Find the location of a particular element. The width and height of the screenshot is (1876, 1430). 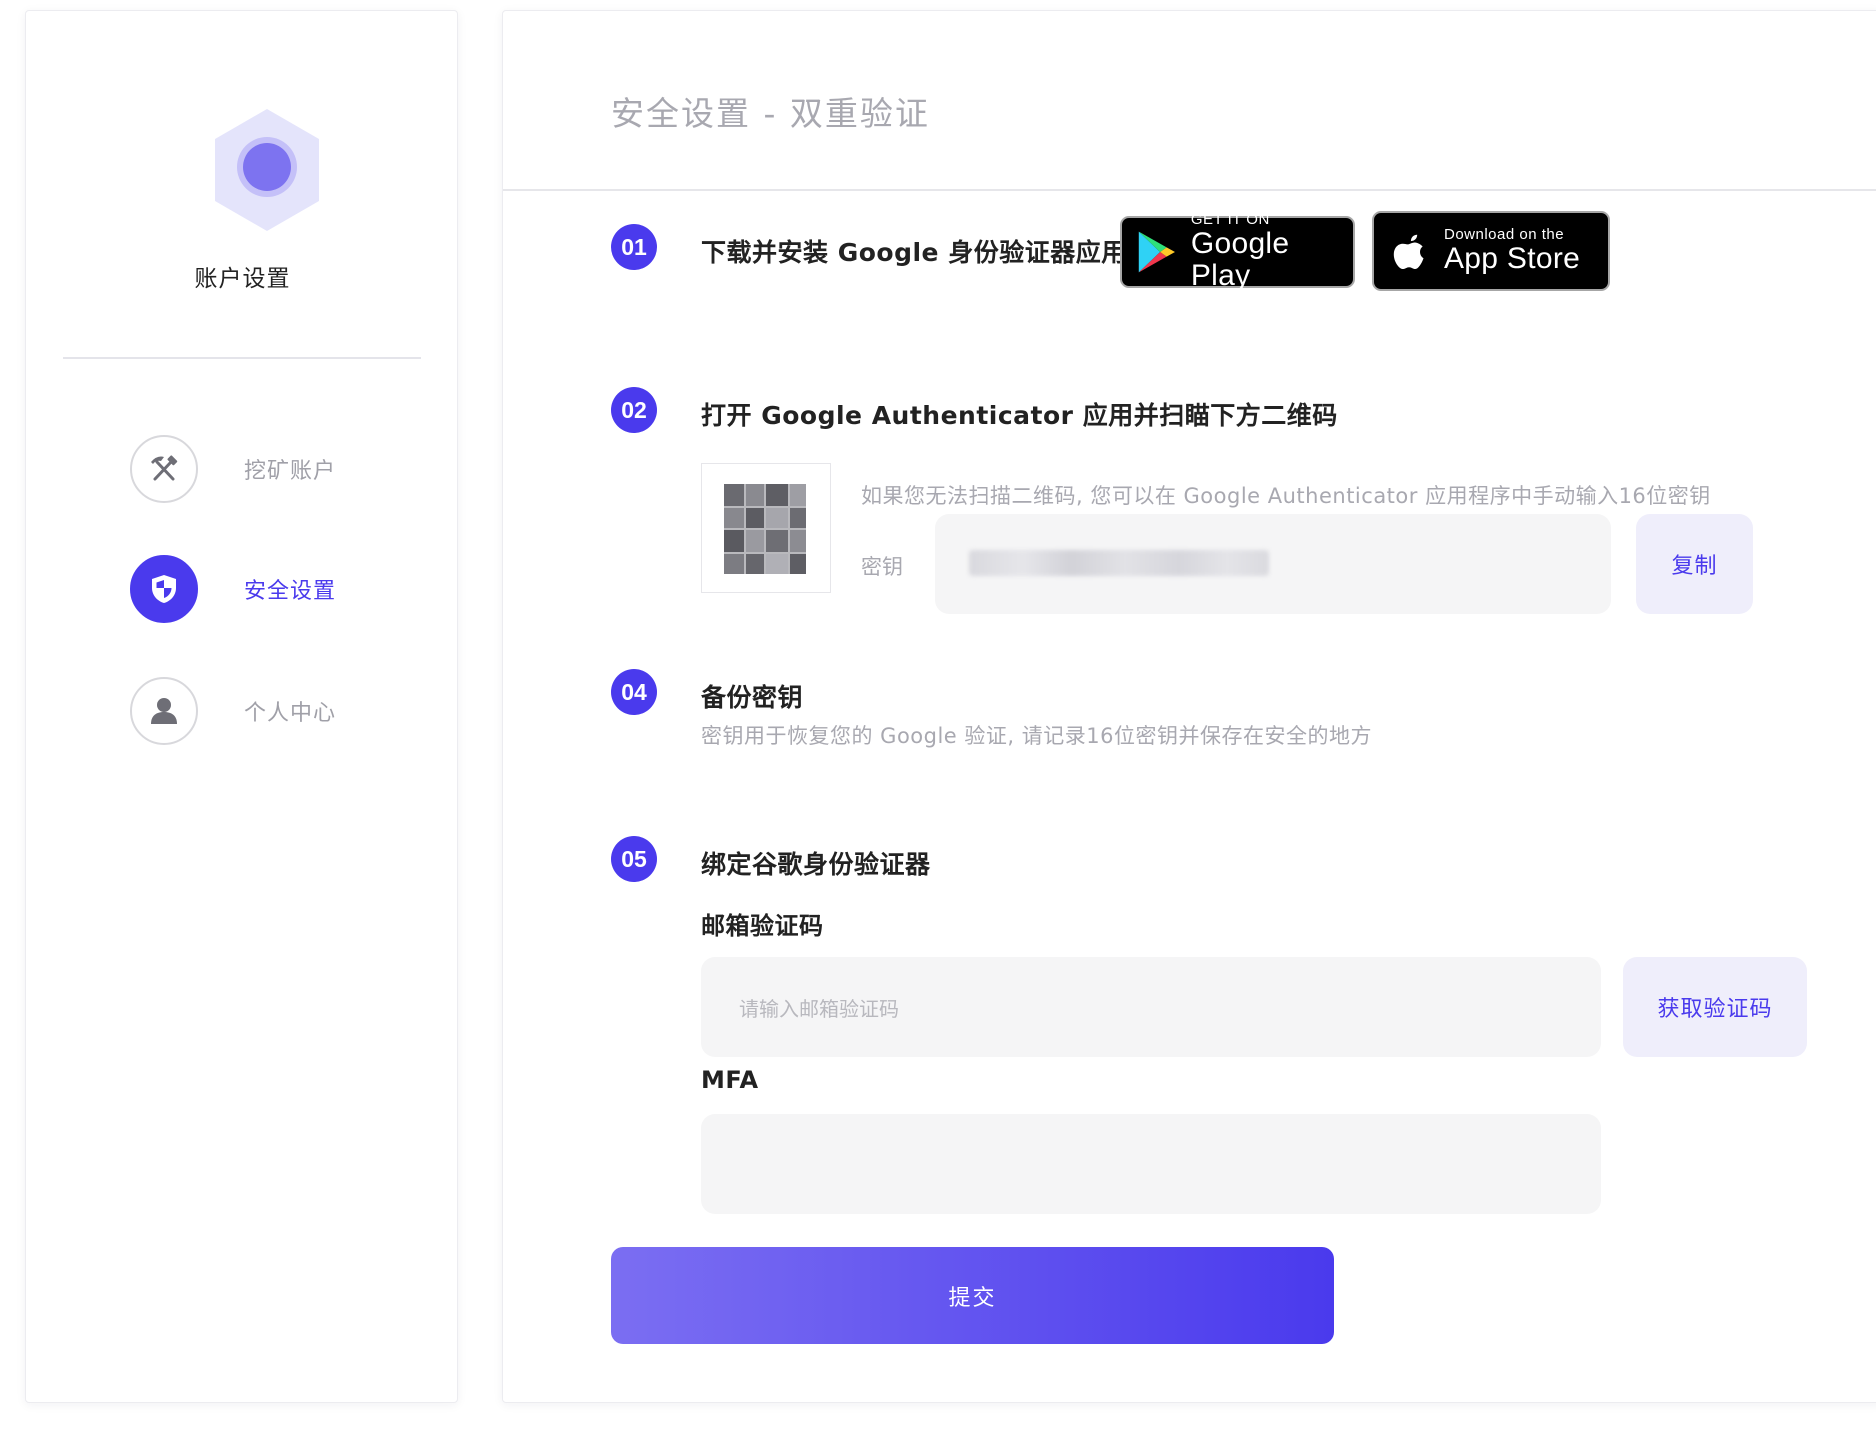

qr-code is located at coordinates (766, 528).